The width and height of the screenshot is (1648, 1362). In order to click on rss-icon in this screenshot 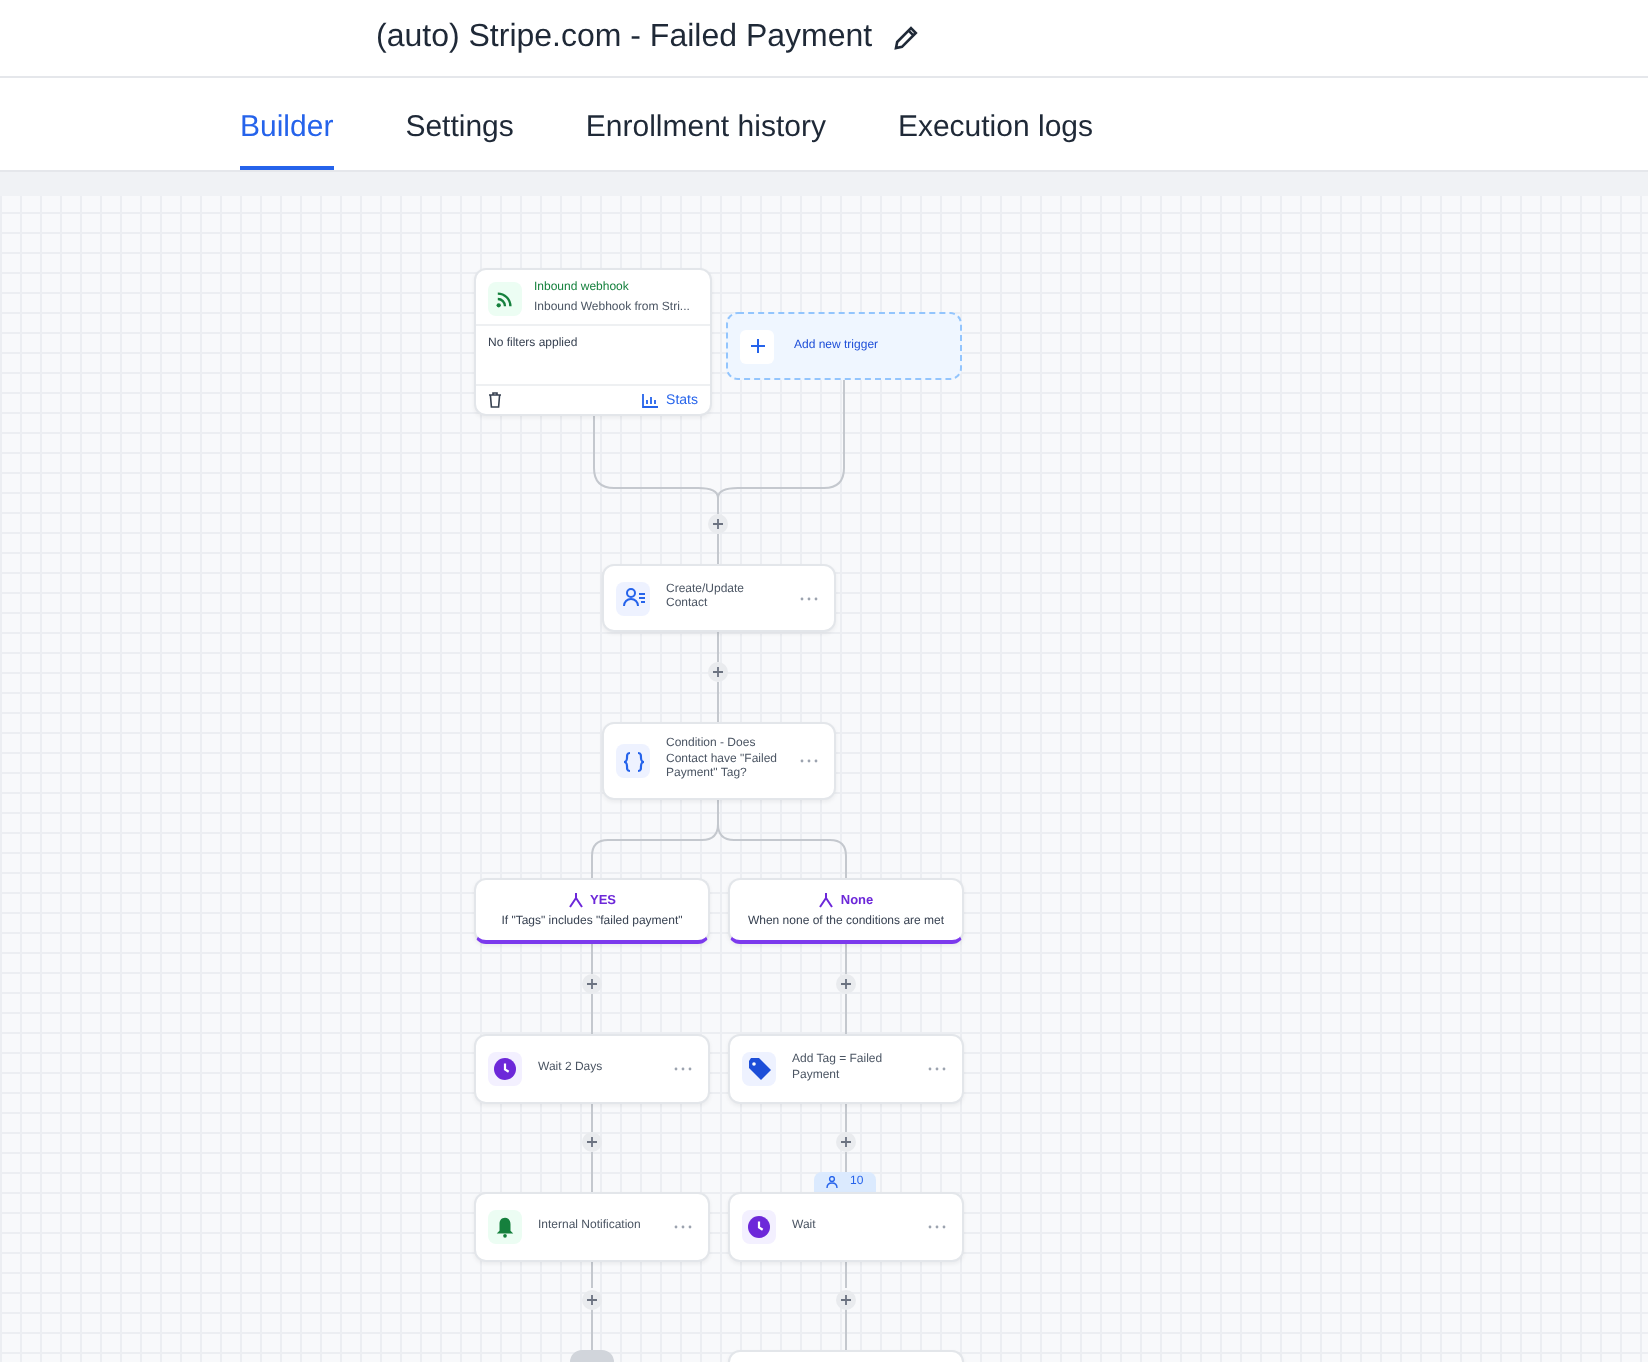, I will do `click(505, 299)`.